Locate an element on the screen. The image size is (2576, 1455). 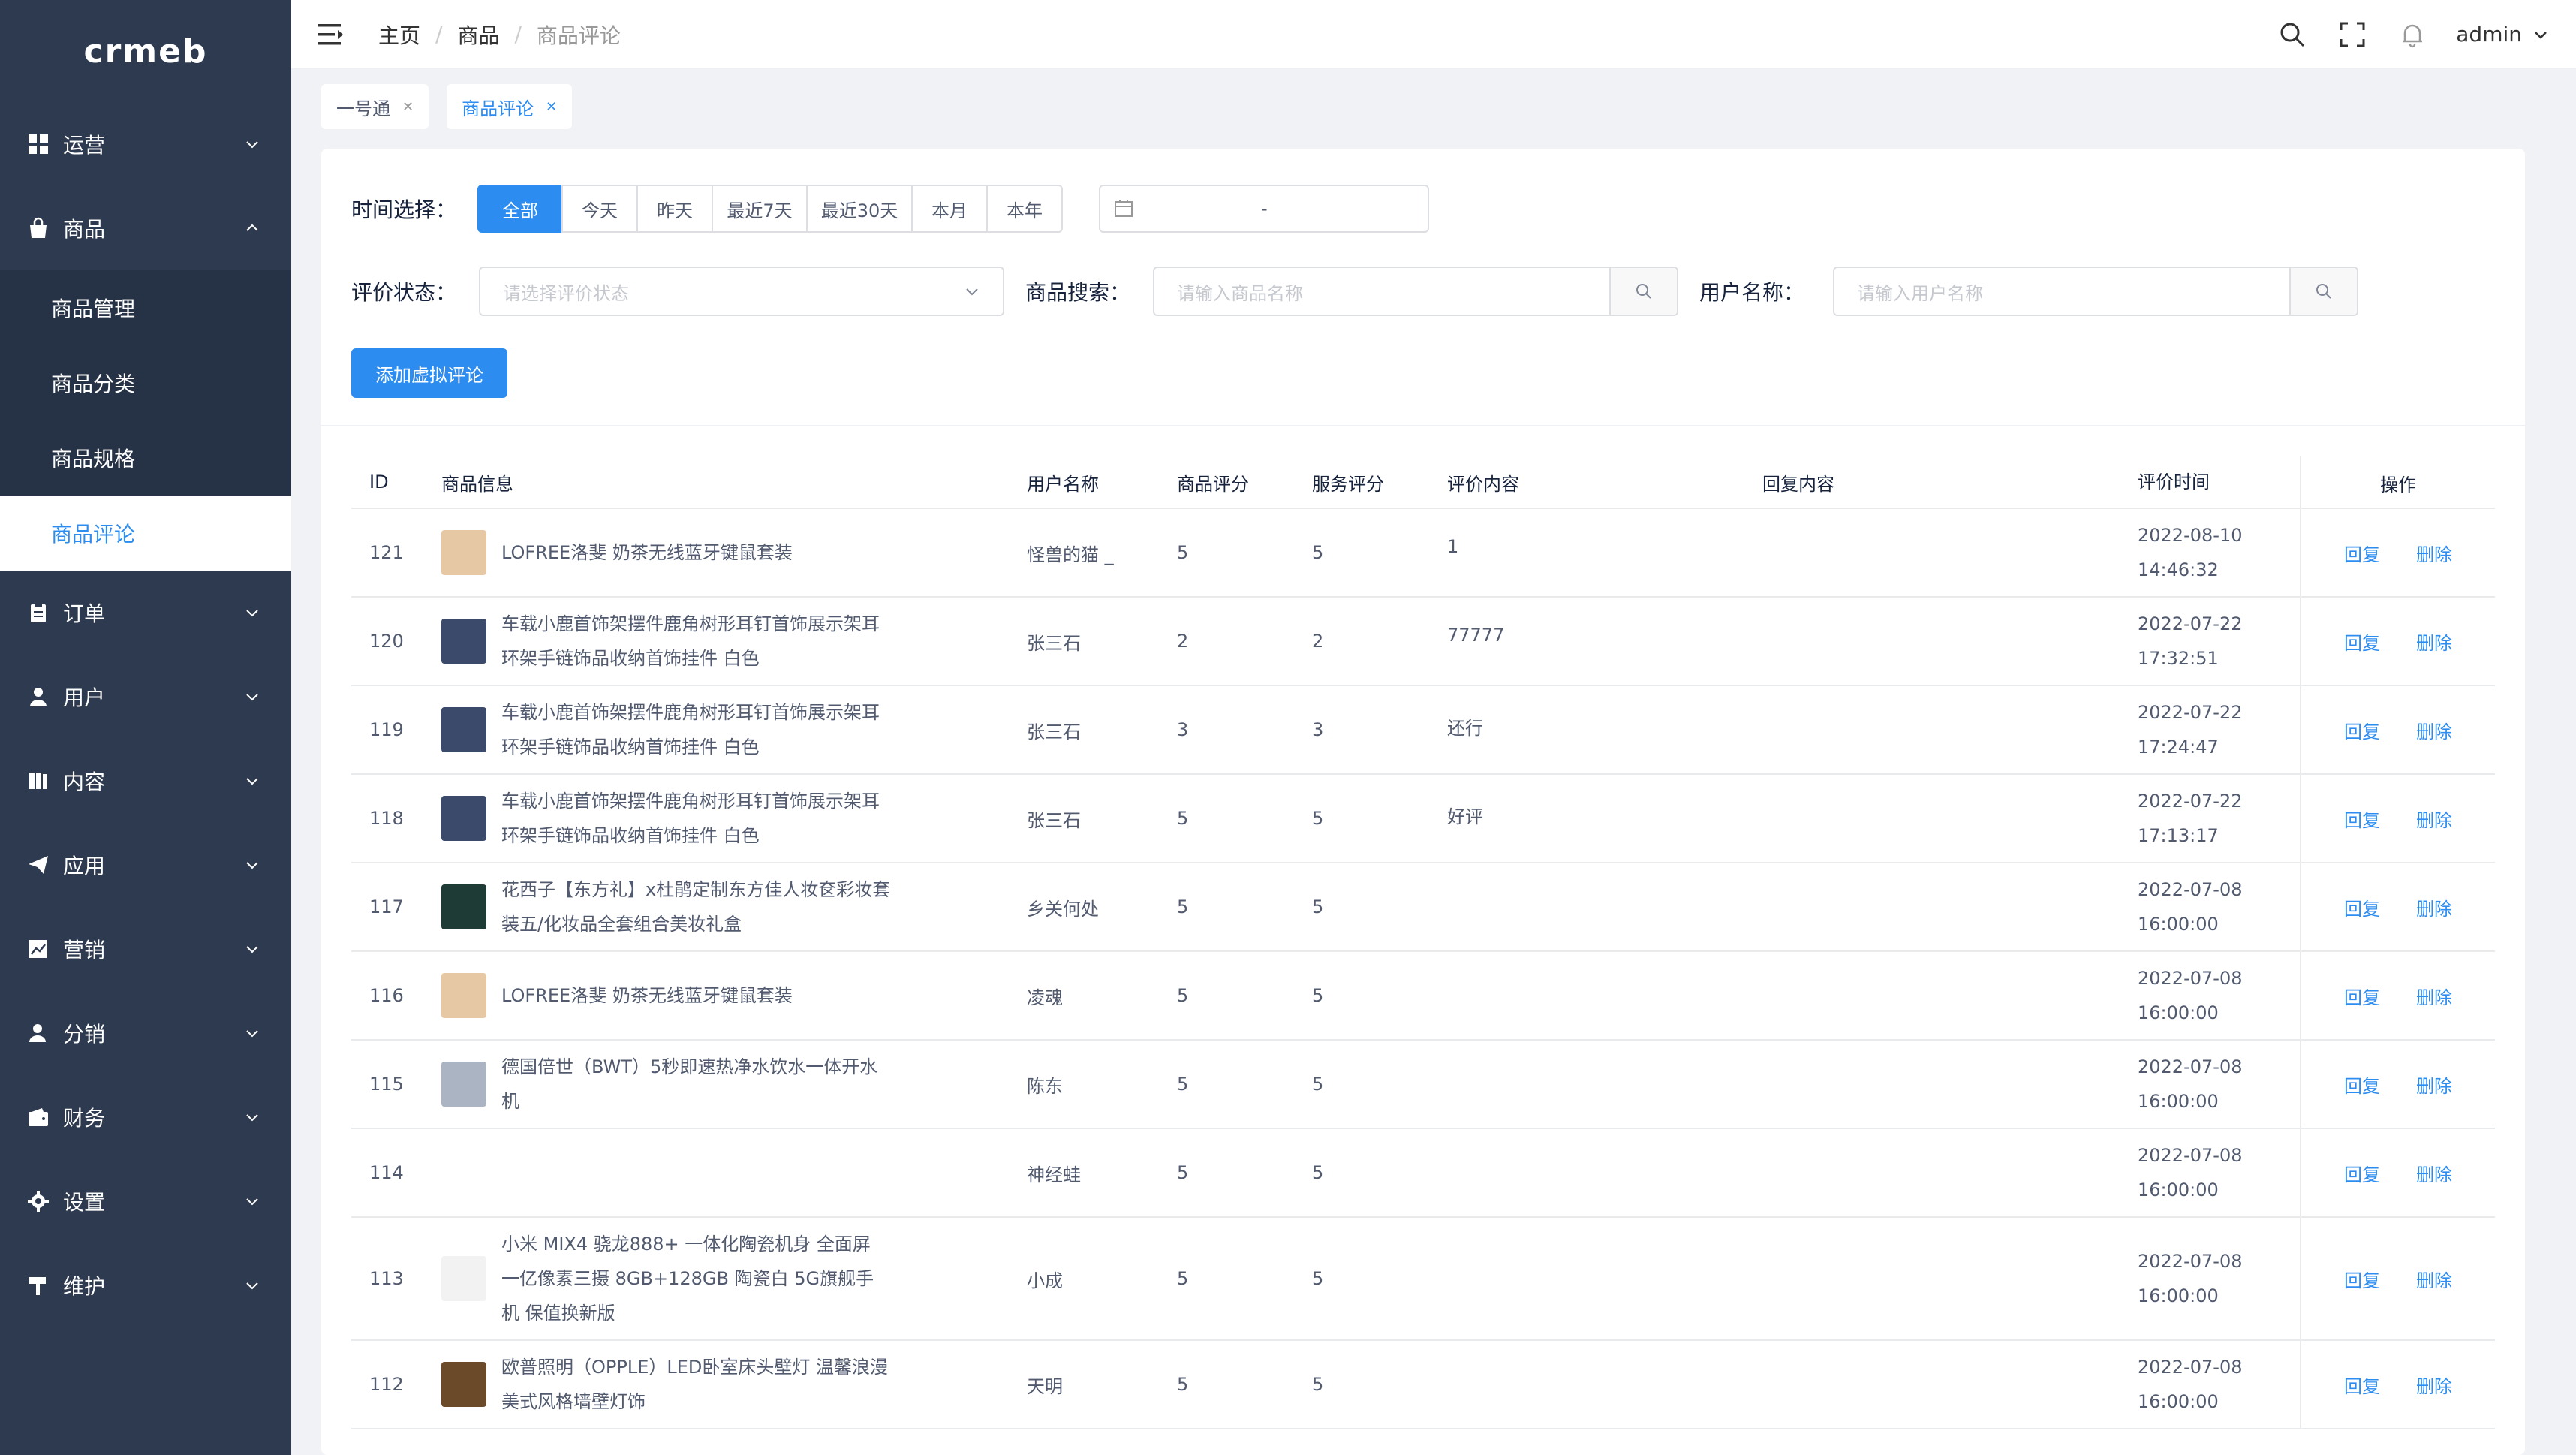
sidebar-menu: 运营 商品 商品管理 商品分类 商品规格 商品评论 订单 用户 内容 应用 营销分销财务设置维护 is located at coordinates (145, 714).